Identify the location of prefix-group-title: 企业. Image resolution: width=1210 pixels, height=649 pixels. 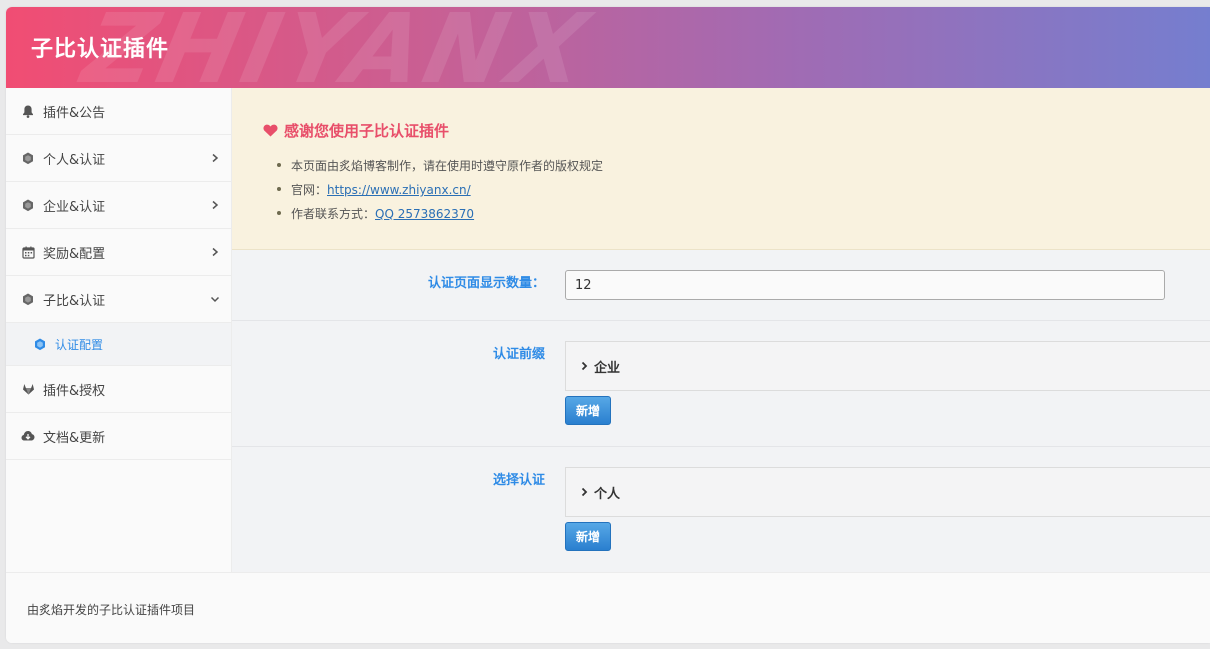
(607, 368).